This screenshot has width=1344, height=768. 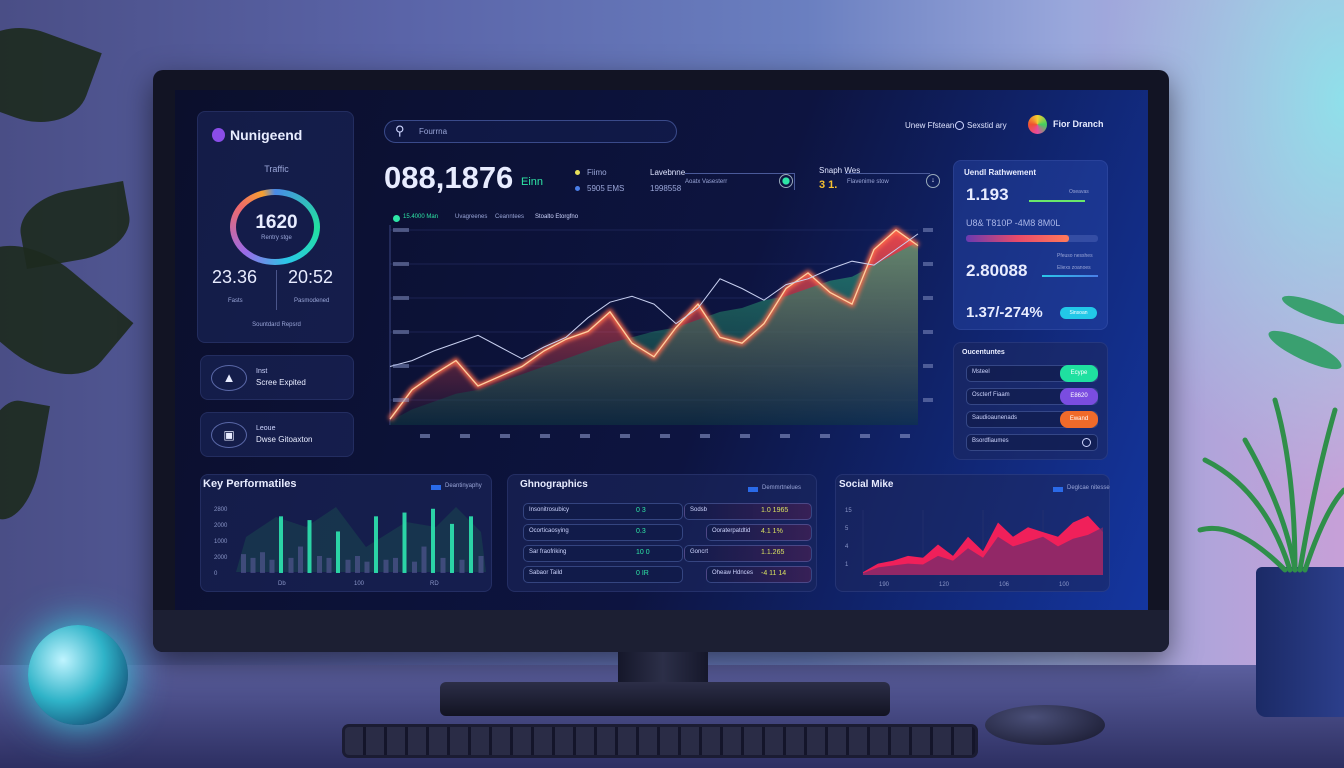 I want to click on traffic-value: 1620, so click(x=276, y=222).